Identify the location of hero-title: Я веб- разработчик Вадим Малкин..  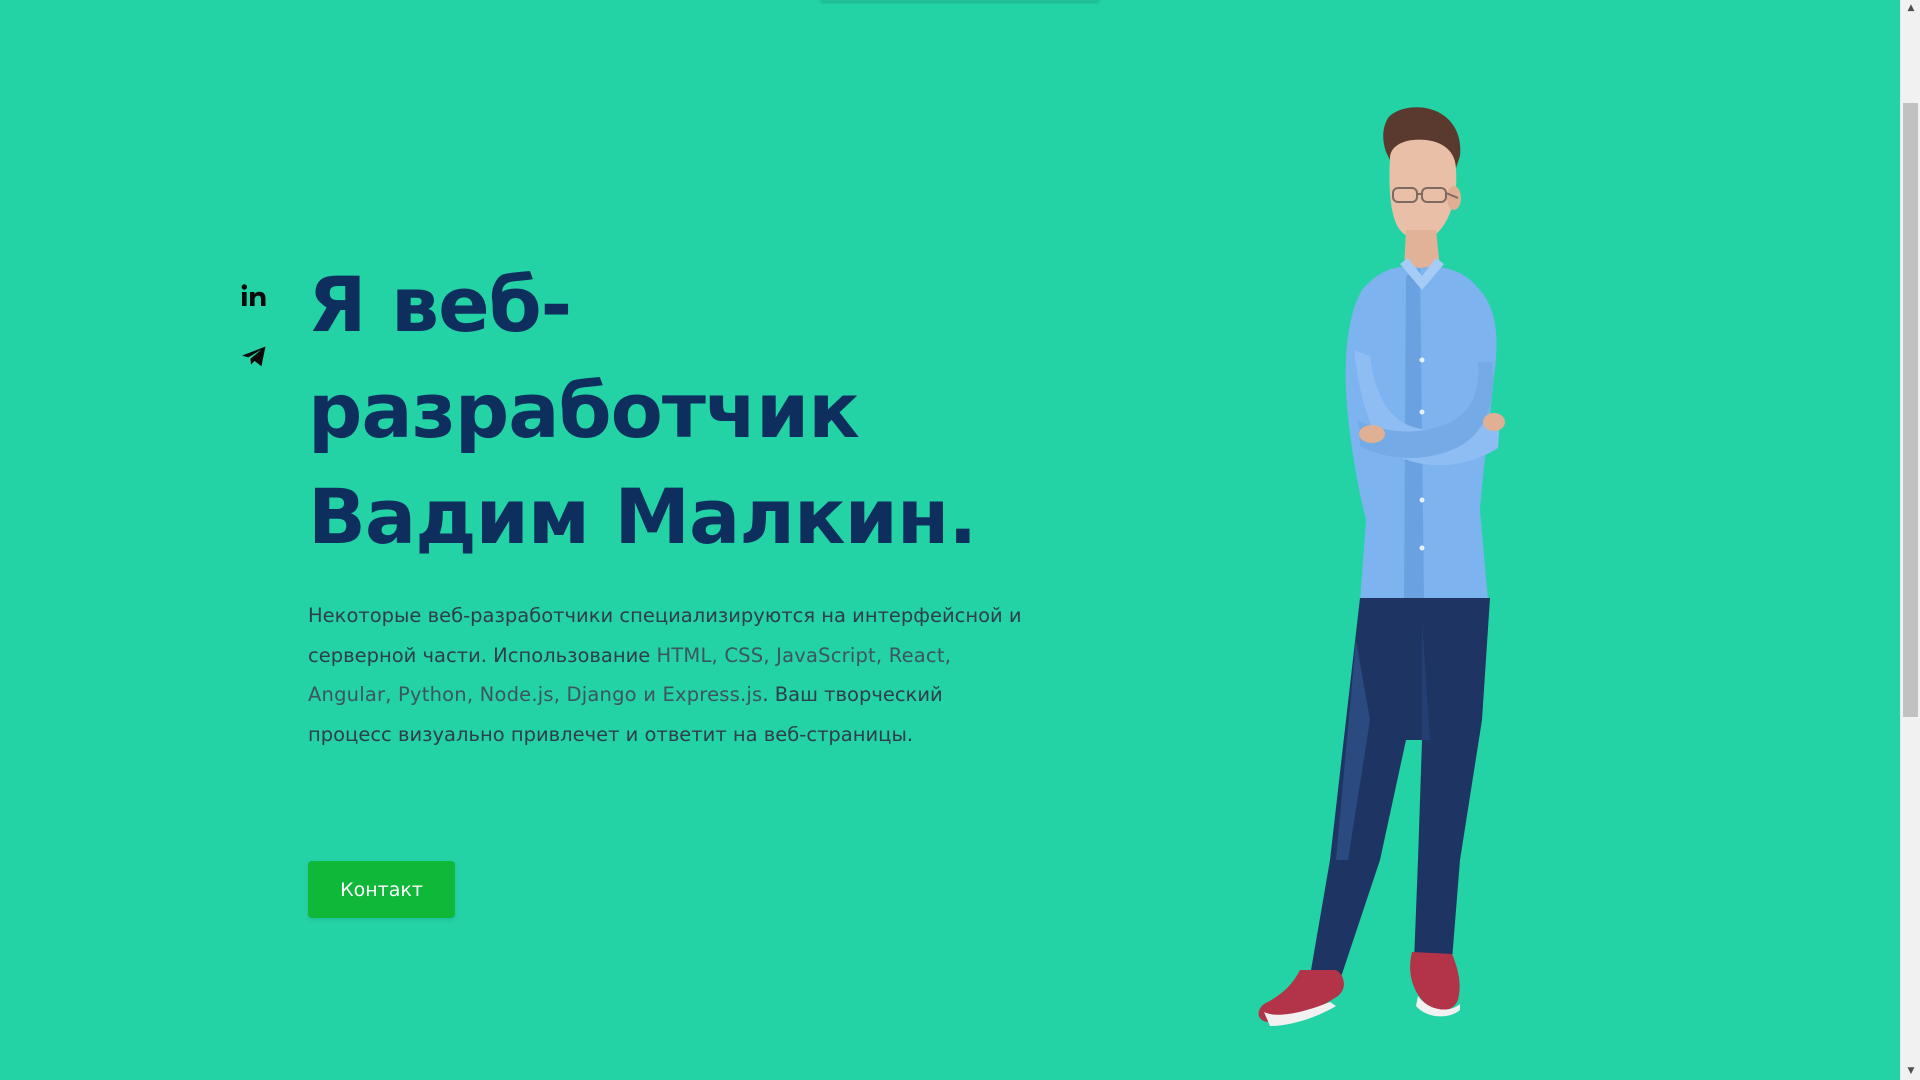
(698, 411).